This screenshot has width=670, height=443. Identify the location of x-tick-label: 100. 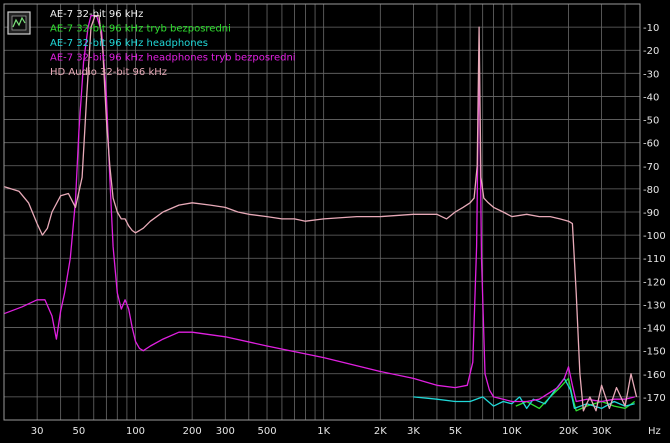
(135, 431).